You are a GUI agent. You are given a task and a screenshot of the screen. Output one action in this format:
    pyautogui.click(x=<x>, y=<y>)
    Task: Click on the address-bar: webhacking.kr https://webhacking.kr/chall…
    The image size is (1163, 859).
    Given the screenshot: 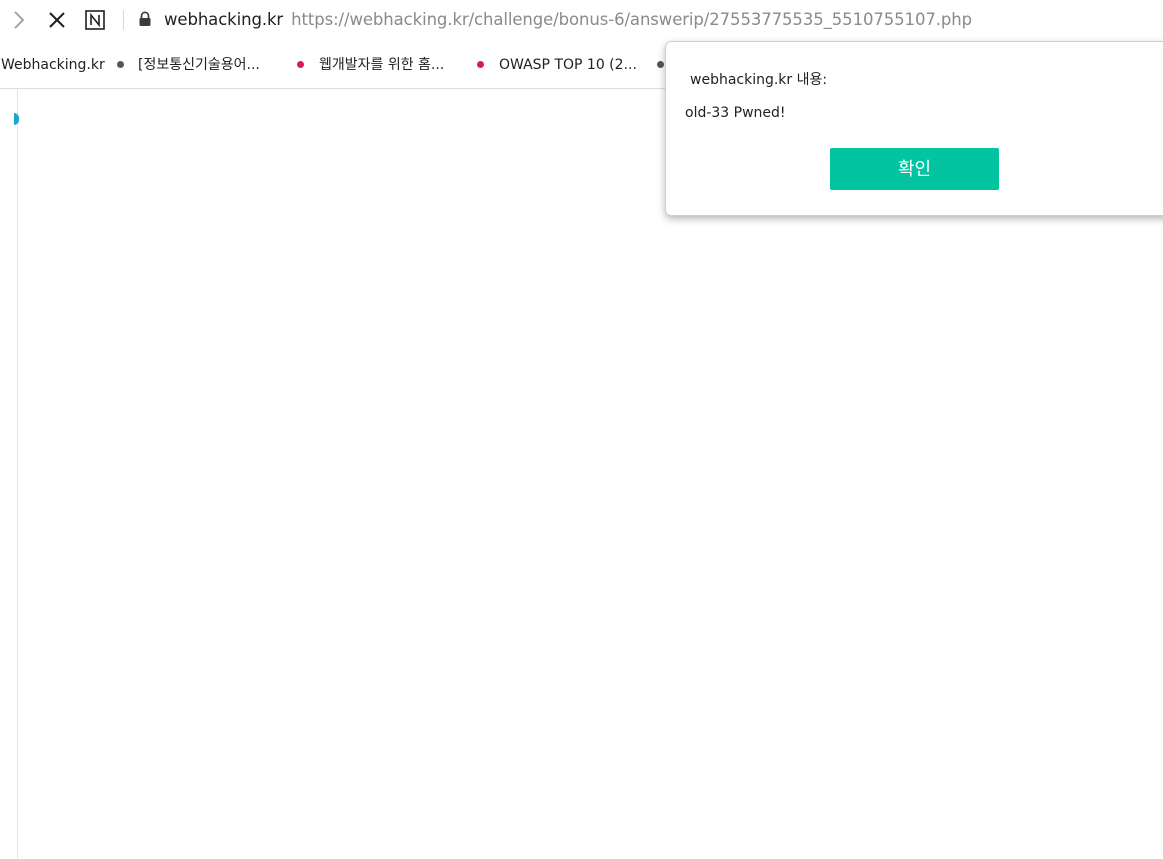 What is the action you would take?
    pyautogui.click(x=568, y=20)
    